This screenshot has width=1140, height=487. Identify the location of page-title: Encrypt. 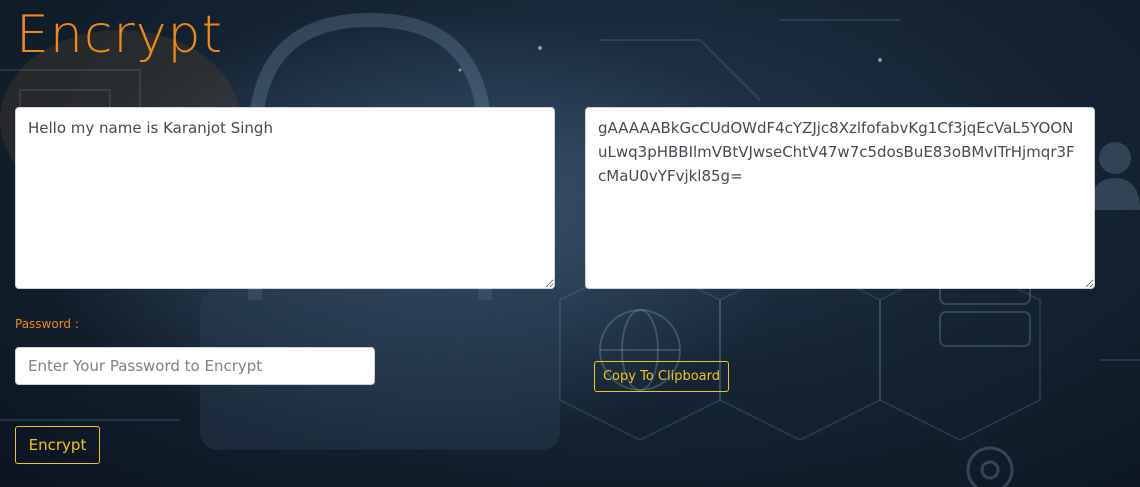
(119, 35).